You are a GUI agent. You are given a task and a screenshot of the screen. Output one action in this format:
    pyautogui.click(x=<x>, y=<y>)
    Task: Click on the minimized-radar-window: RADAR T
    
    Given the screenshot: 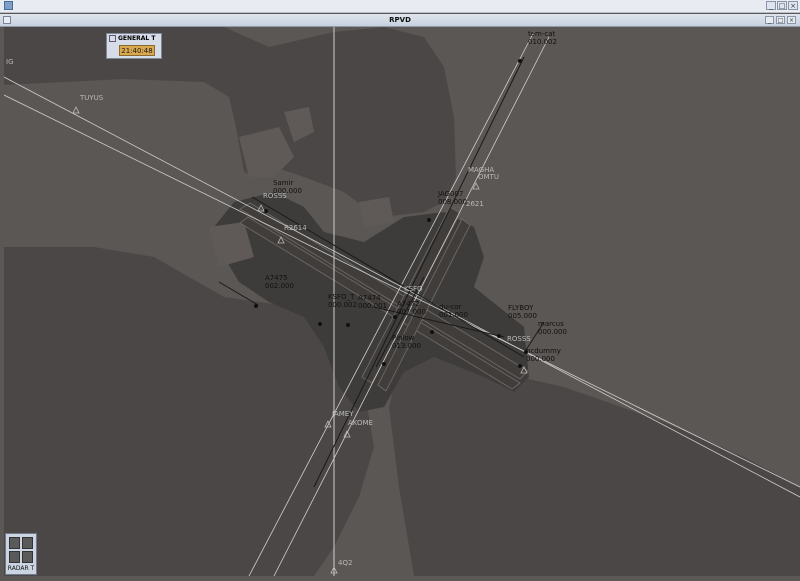 What is the action you would take?
    pyautogui.click(x=21, y=554)
    